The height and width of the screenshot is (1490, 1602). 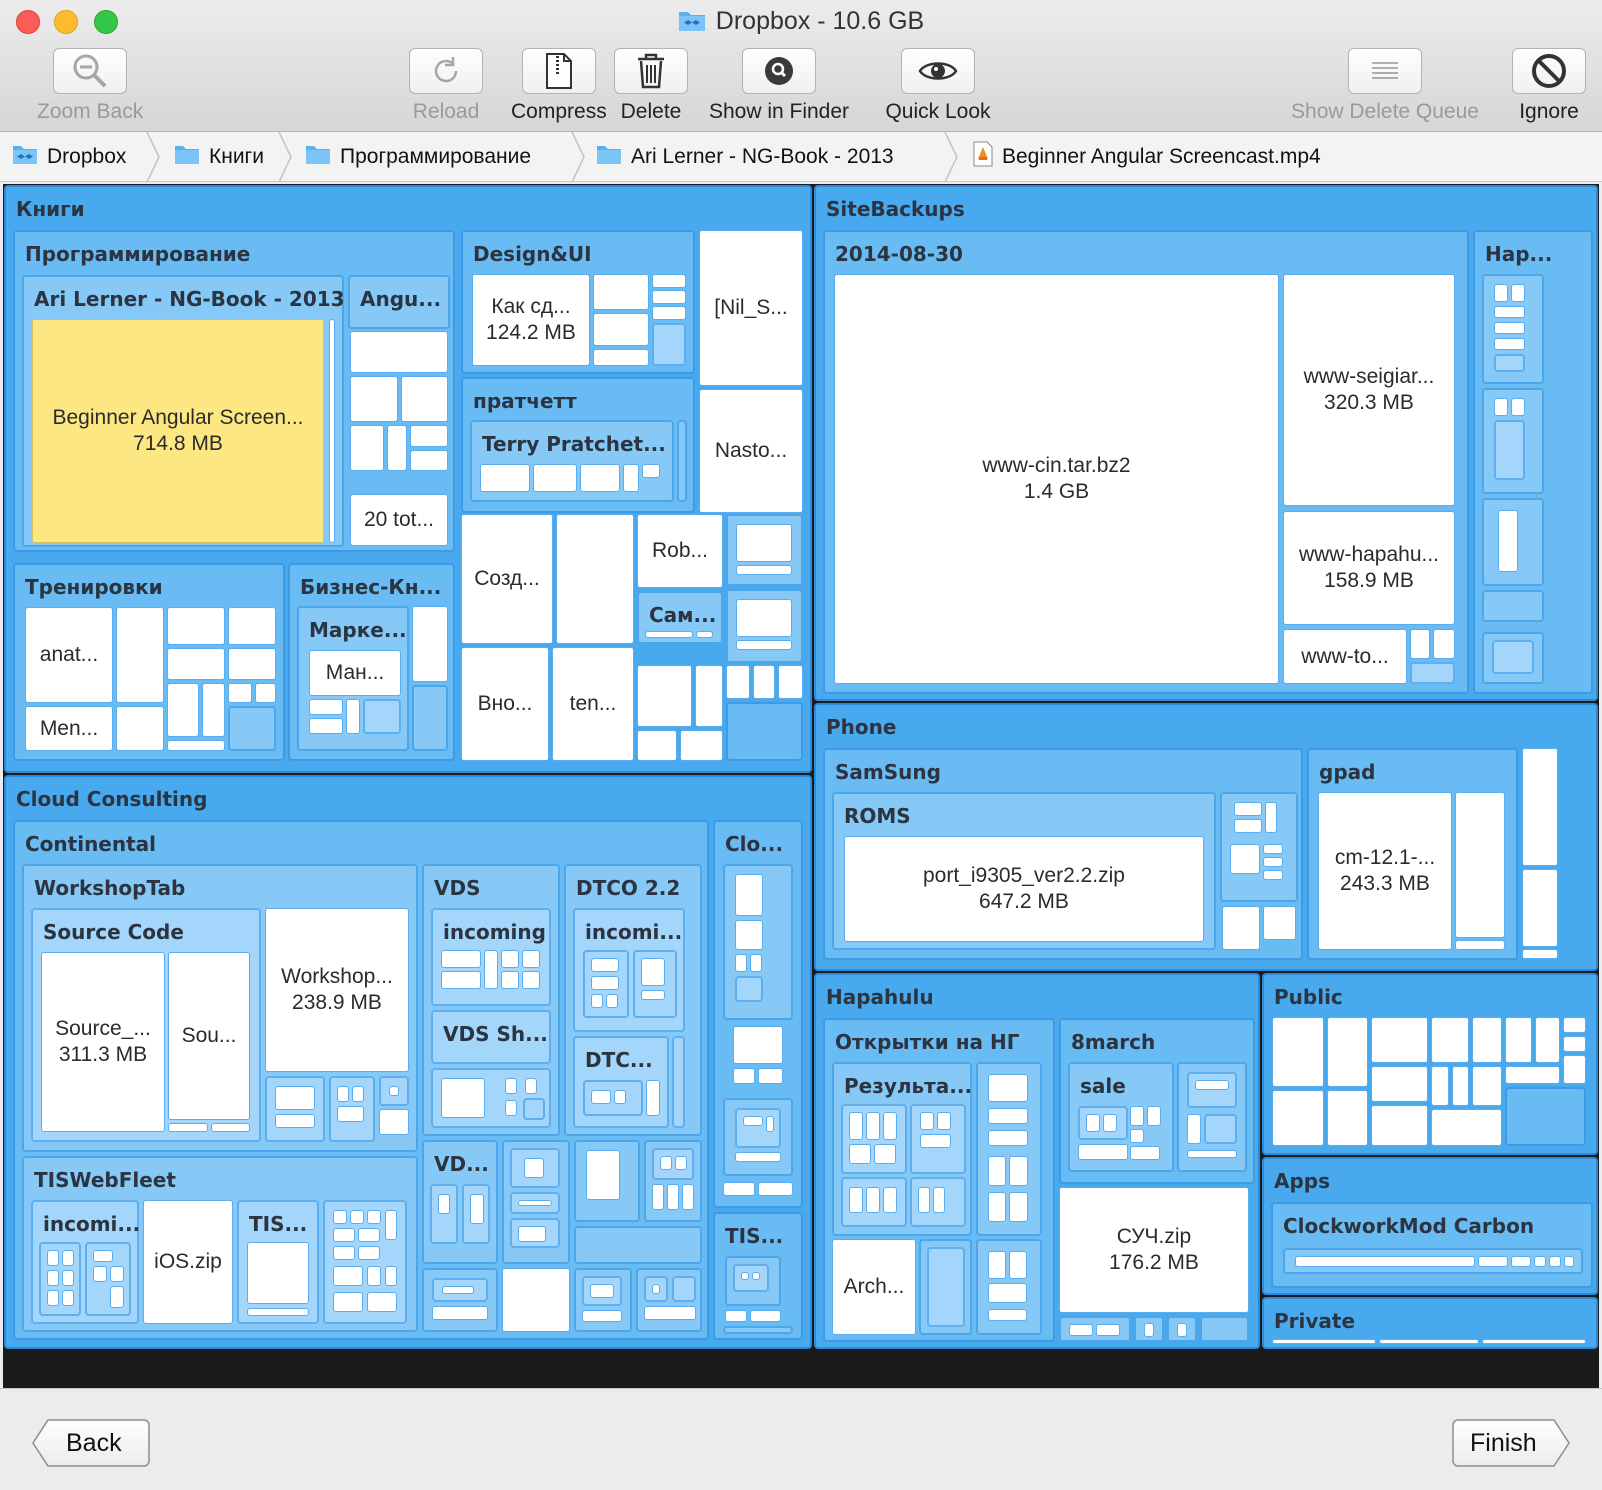 What do you see at coordinates (779, 86) in the screenshot?
I see `show-in-finder-button: Show in Finder` at bounding box center [779, 86].